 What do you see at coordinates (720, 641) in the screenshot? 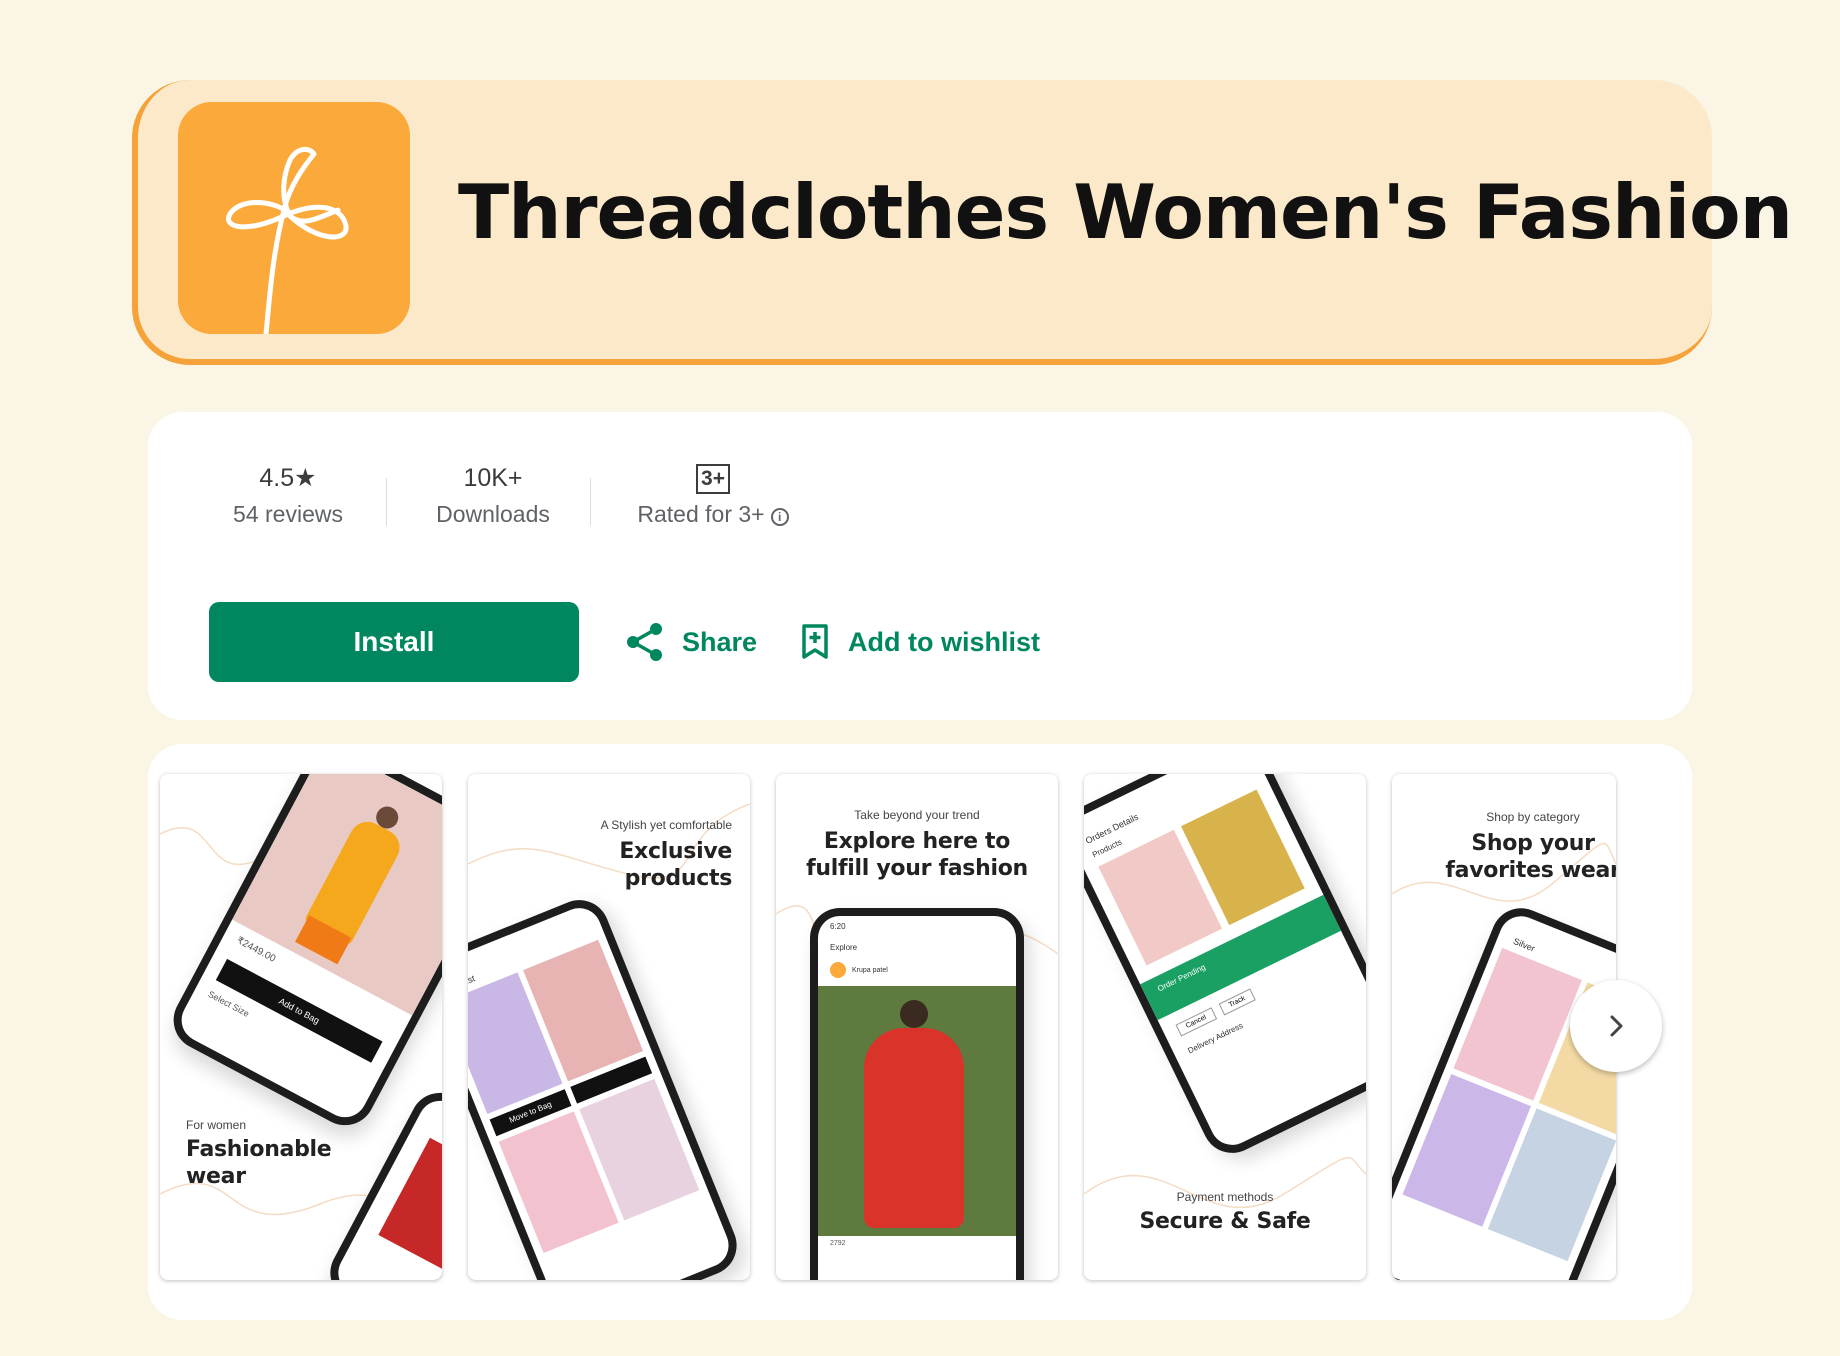
I see `share-label: Share` at bounding box center [720, 641].